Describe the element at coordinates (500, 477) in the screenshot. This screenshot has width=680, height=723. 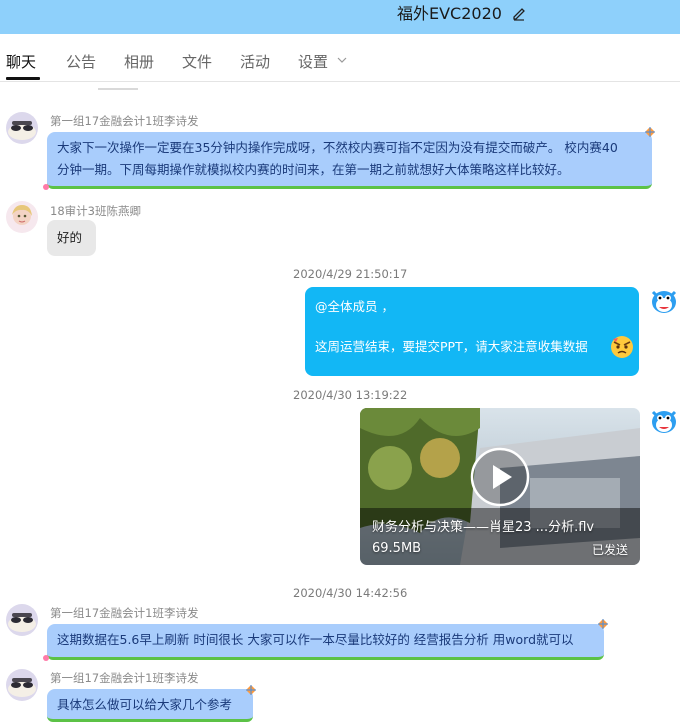
I see `play-icon` at that location.